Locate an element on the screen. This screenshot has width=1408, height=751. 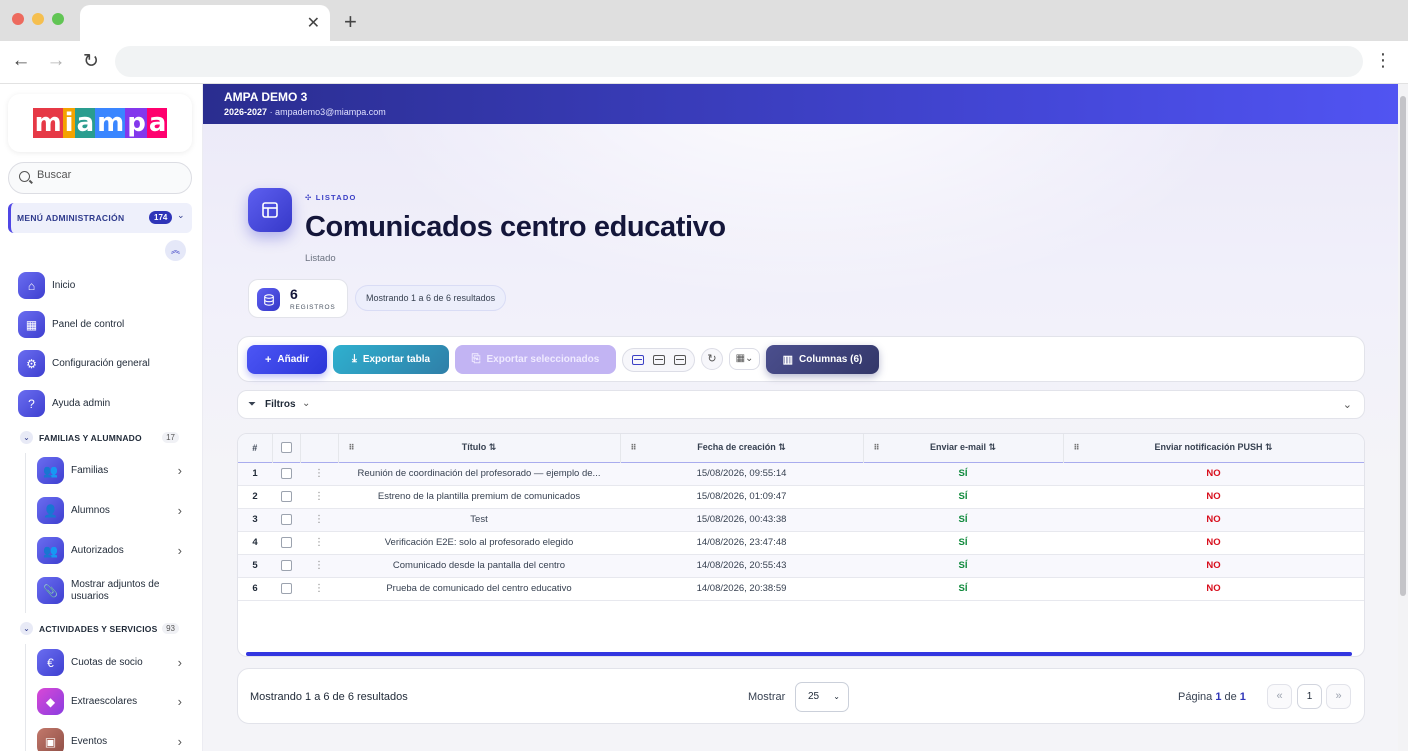
url-field is located at coordinates (739, 61).